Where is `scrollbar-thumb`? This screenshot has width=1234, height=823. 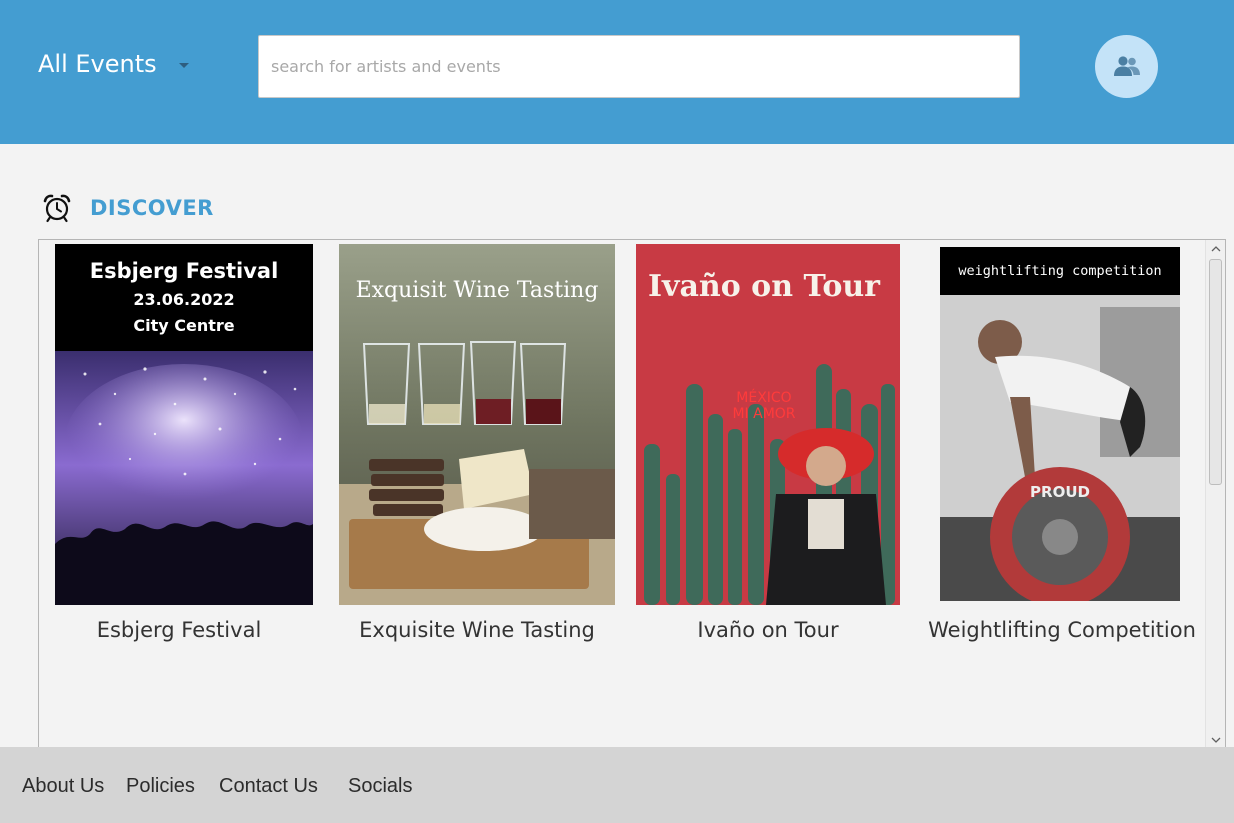 scrollbar-thumb is located at coordinates (1215, 372).